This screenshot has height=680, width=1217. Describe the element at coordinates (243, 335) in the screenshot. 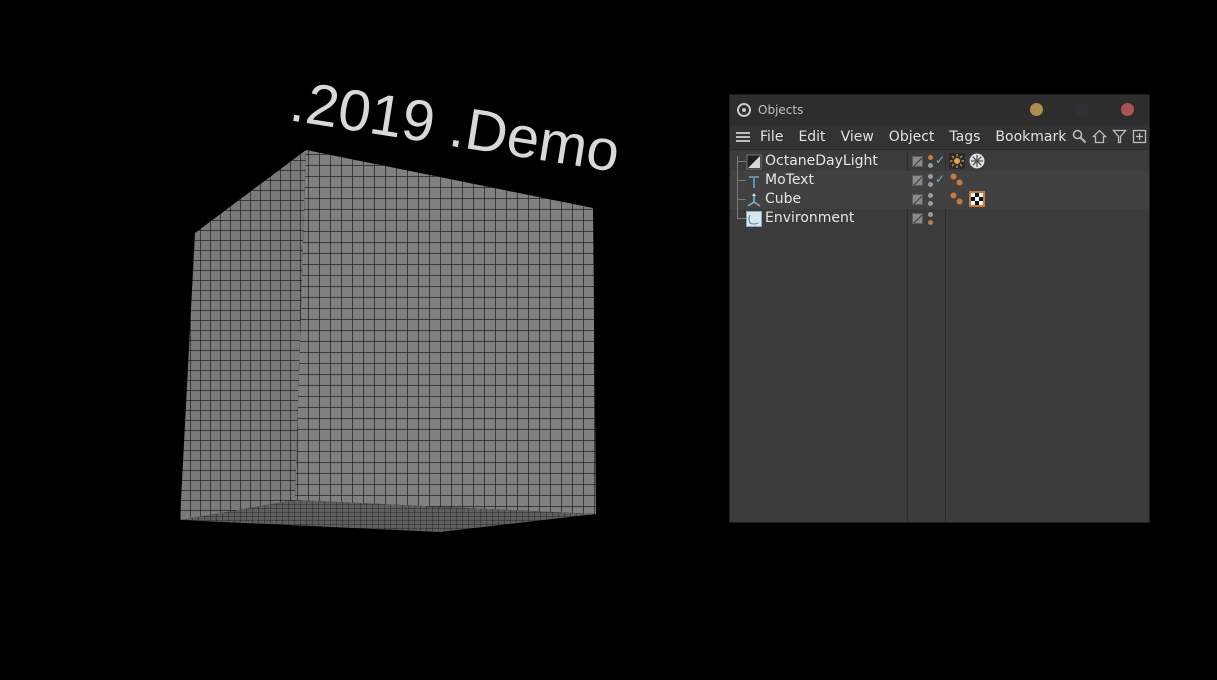

I see `cube-left-face` at that location.